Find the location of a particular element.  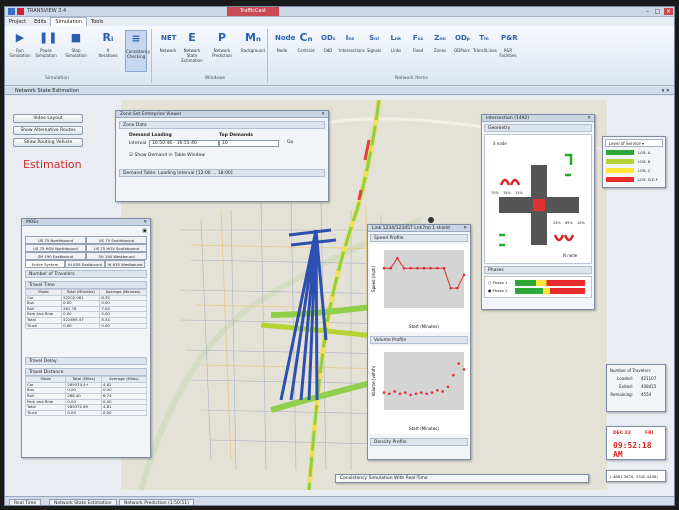

turn-pct-4: 25% is located at coordinates (557, 223).